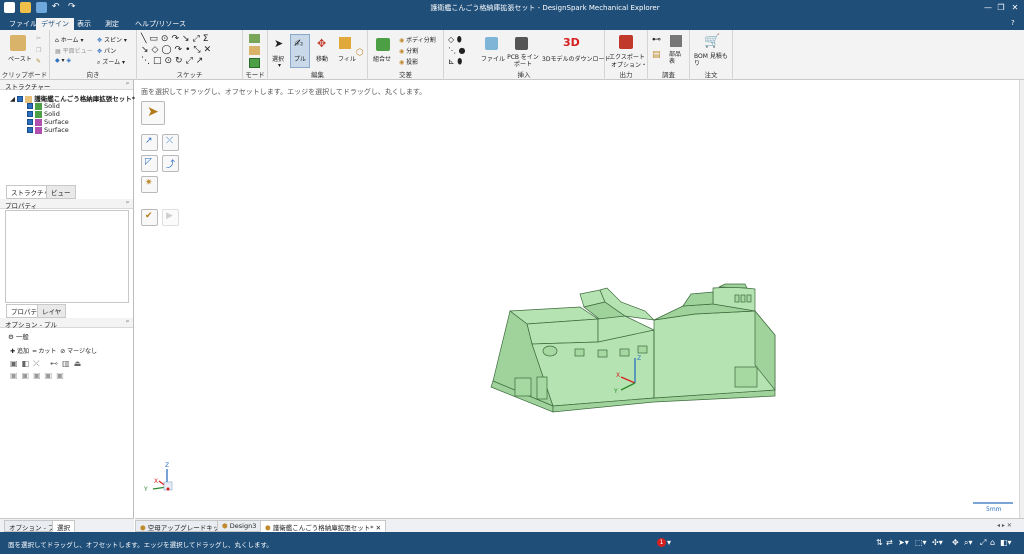 The image size is (1024, 554). What do you see at coordinates (968, 543) in the screenshot?
I see `zoom-status-icon: ⌕▾` at bounding box center [968, 543].